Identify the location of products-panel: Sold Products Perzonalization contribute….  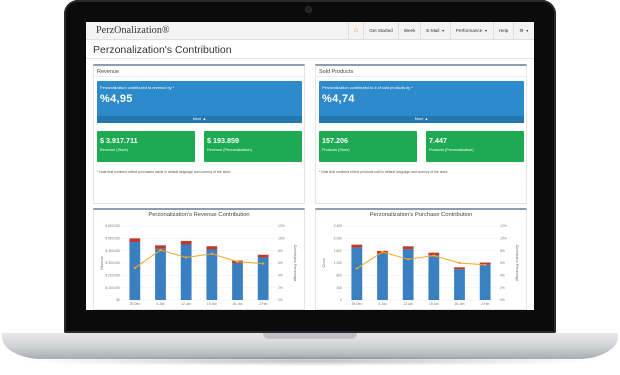
(421, 134).